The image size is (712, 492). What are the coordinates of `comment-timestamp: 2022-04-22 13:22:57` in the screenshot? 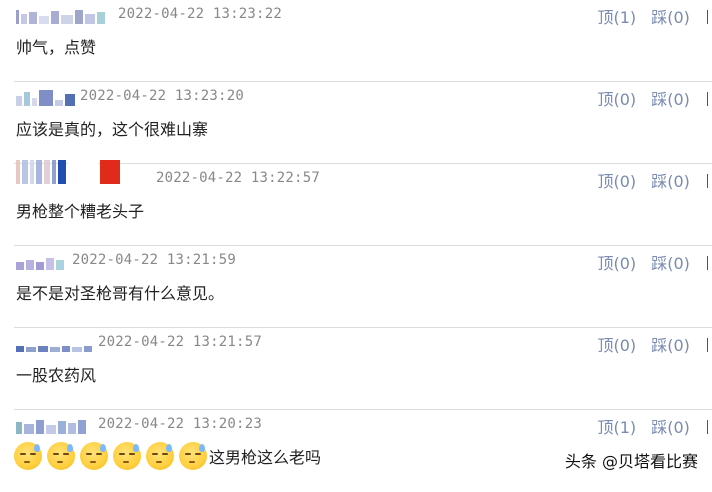 It's located at (238, 178).